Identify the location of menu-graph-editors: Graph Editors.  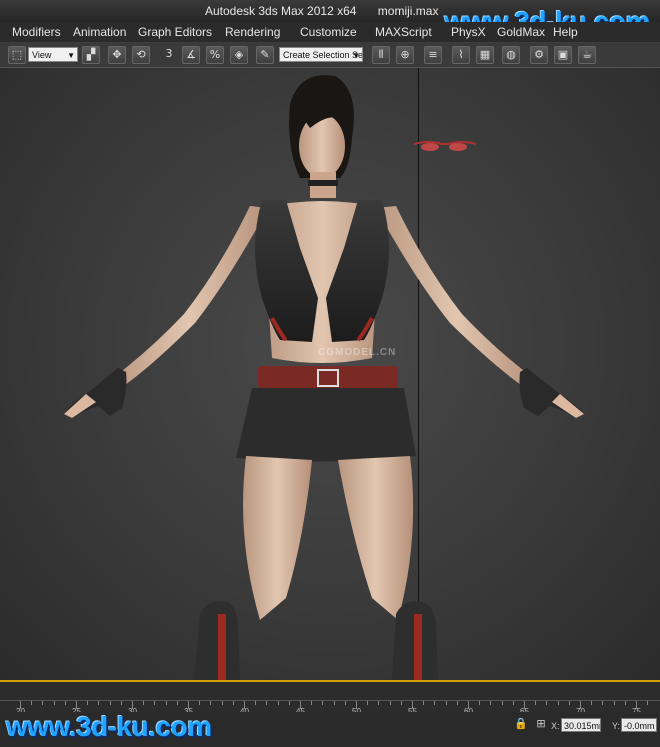
(175, 32).